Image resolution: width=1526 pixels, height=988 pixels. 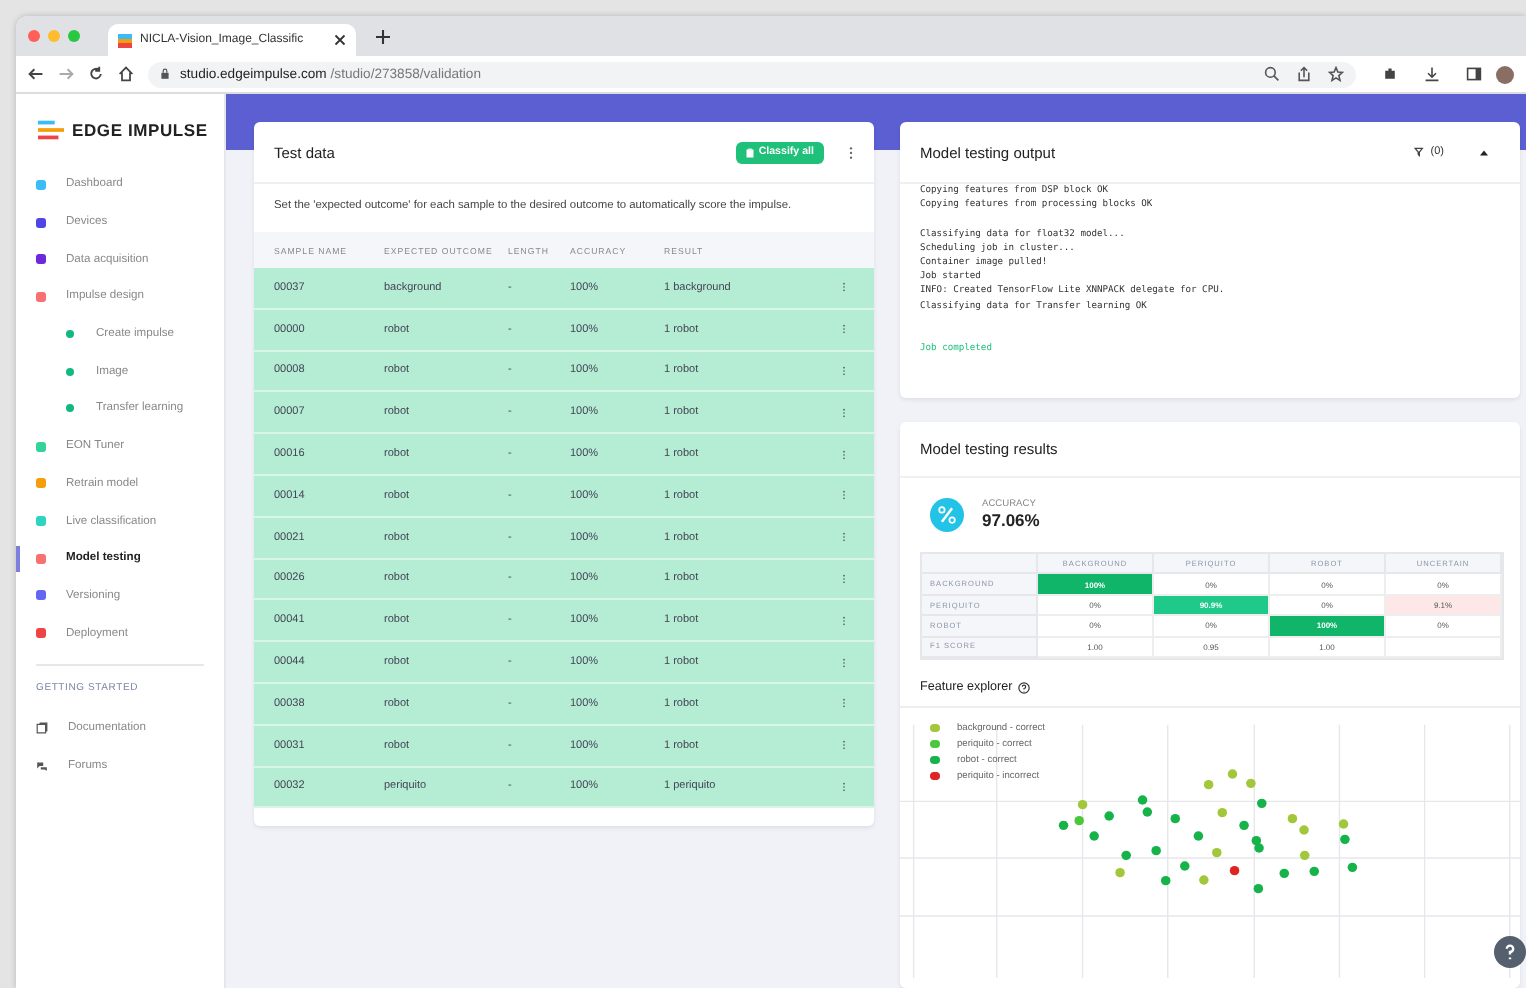 What do you see at coordinates (125, 40) in the screenshot?
I see `site-logo-icon` at bounding box center [125, 40].